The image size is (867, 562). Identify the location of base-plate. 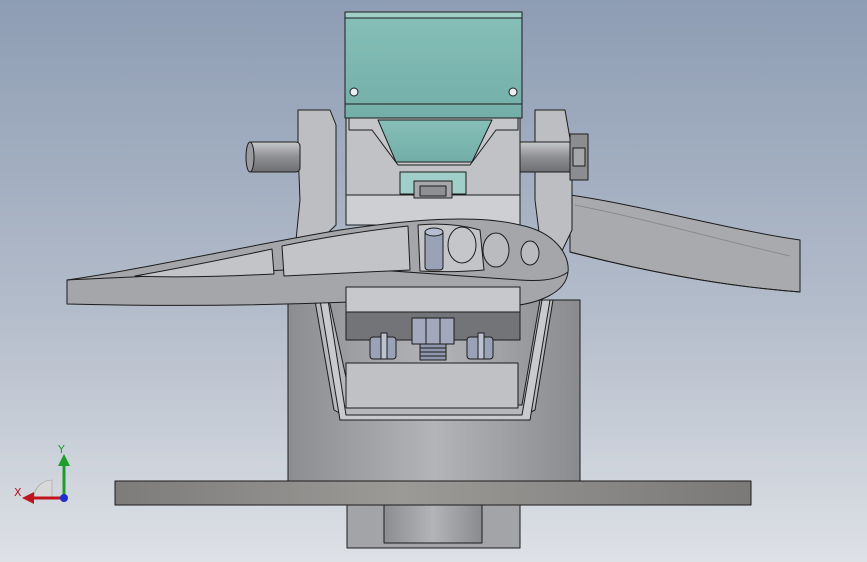
(433, 493).